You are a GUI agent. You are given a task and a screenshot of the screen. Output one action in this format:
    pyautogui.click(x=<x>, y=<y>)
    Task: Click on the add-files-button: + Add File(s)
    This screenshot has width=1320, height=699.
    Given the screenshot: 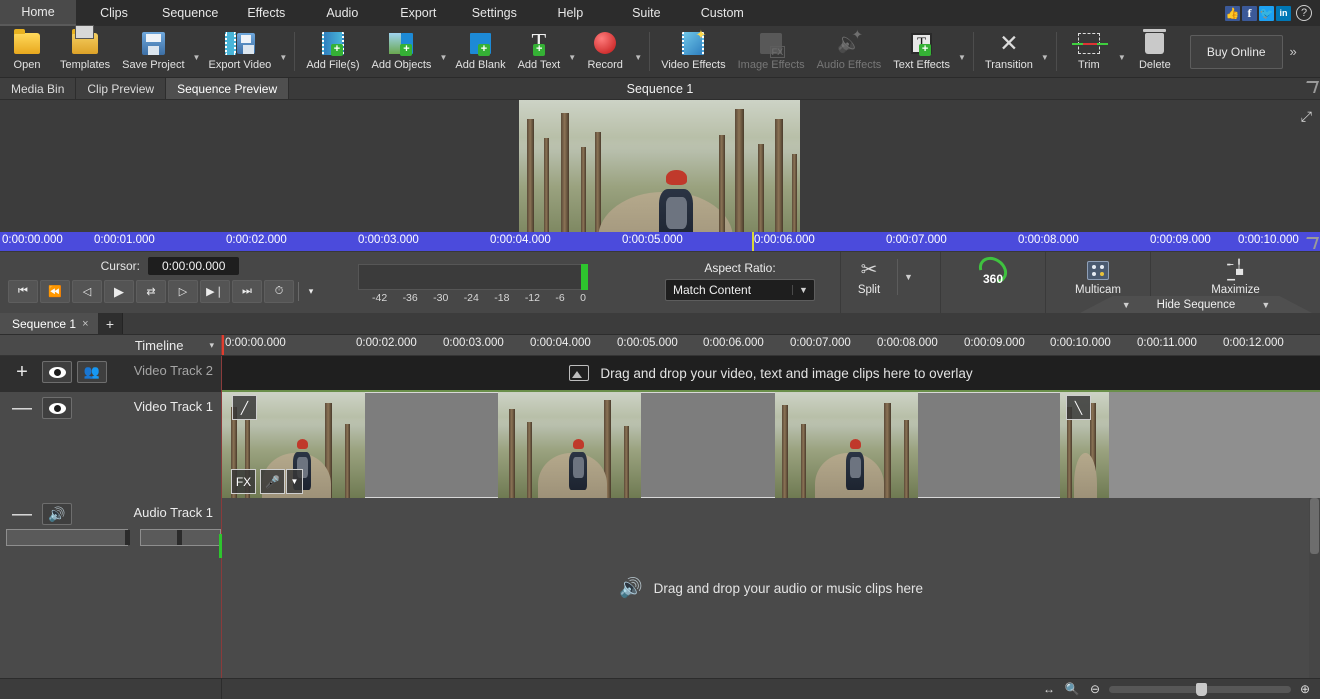 What is the action you would take?
    pyautogui.click(x=332, y=51)
    